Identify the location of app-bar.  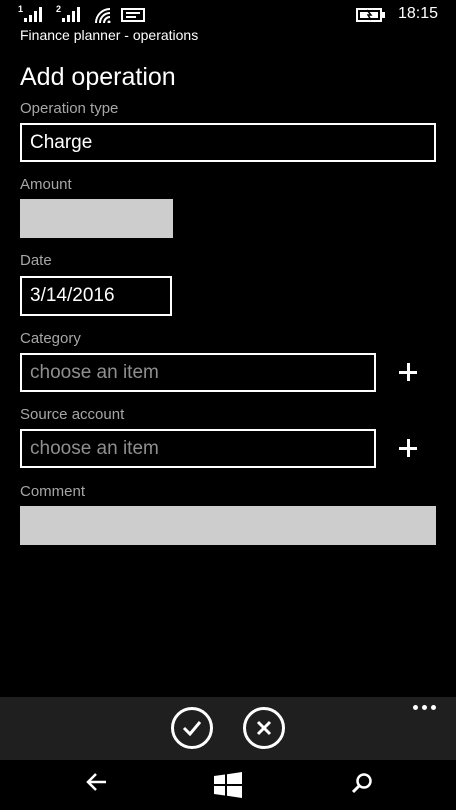
(228, 728).